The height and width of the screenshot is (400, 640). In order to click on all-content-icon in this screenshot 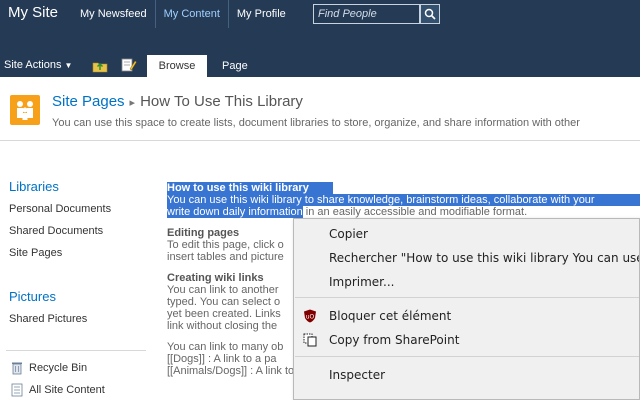, I will do `click(17, 390)`.